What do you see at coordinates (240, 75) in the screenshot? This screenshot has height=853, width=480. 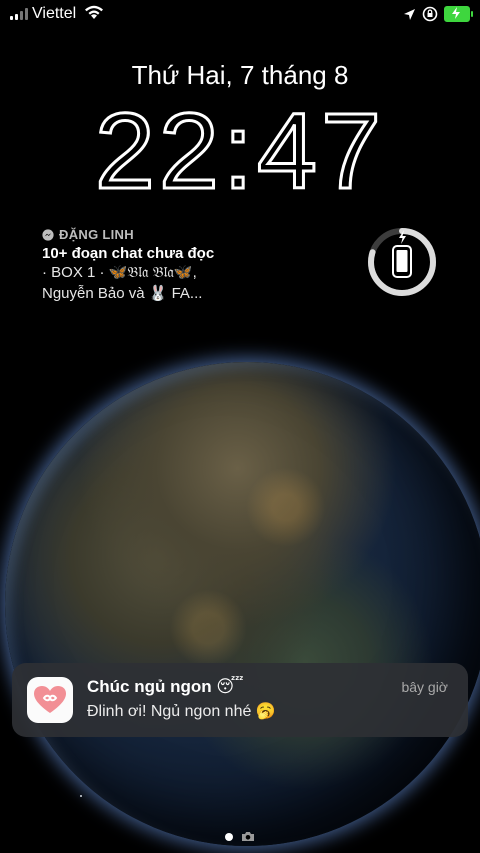 I see `lockscreen-date: Thứ Hai, 7 tháng 8` at bounding box center [240, 75].